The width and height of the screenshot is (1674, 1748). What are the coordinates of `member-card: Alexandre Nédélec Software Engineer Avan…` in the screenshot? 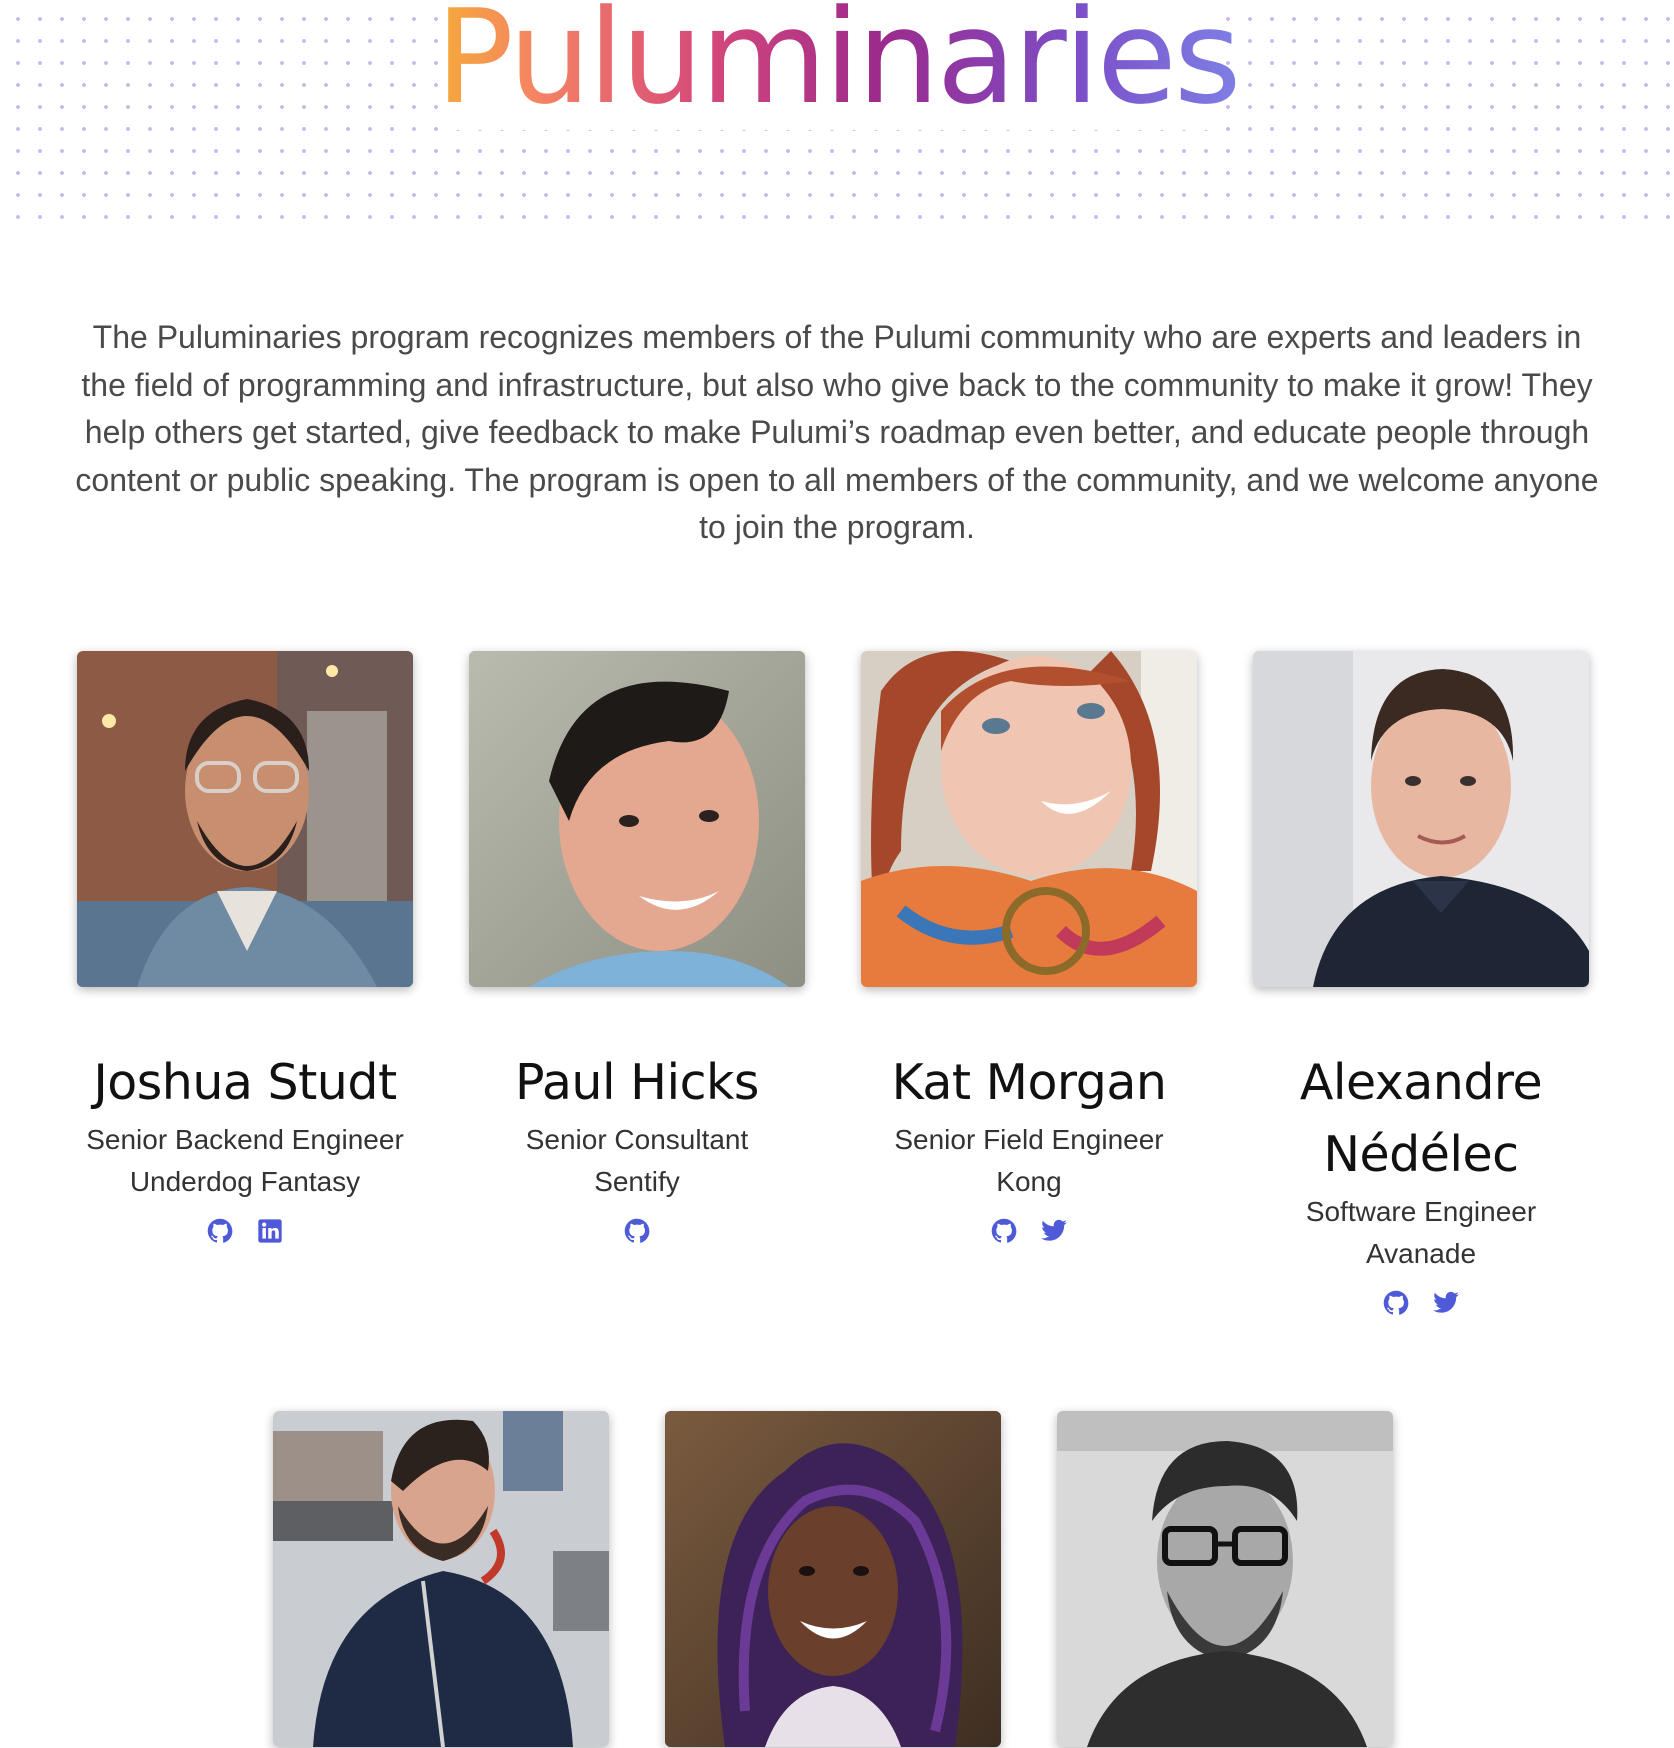 It's located at (1421, 984).